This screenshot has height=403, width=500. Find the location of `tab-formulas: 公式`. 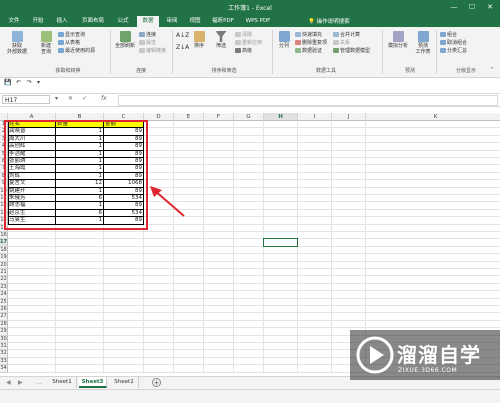

tab-formulas: 公式 is located at coordinates (123, 21).